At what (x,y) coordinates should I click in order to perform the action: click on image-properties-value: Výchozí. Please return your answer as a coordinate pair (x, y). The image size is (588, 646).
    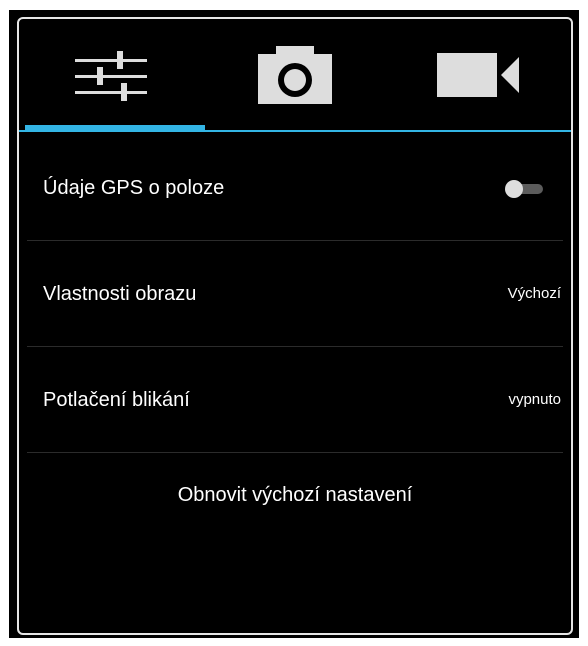
    Looking at the image, I should click on (534, 293).